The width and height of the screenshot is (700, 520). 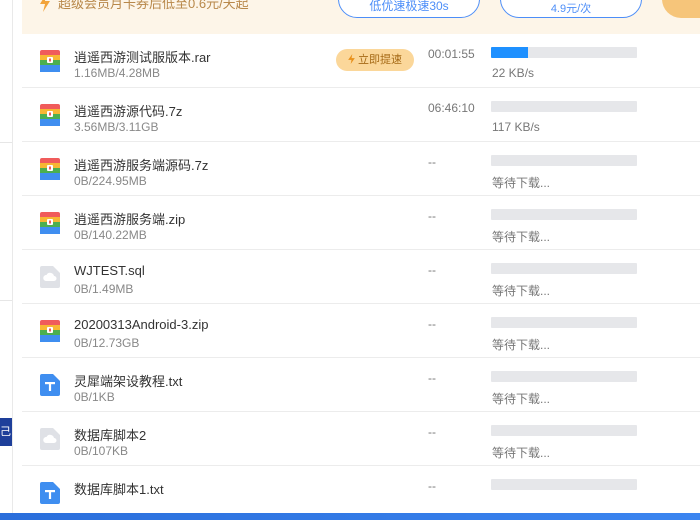 What do you see at coordinates (451, 108) in the screenshot?
I see `remaining-time: 06:46:10` at bounding box center [451, 108].